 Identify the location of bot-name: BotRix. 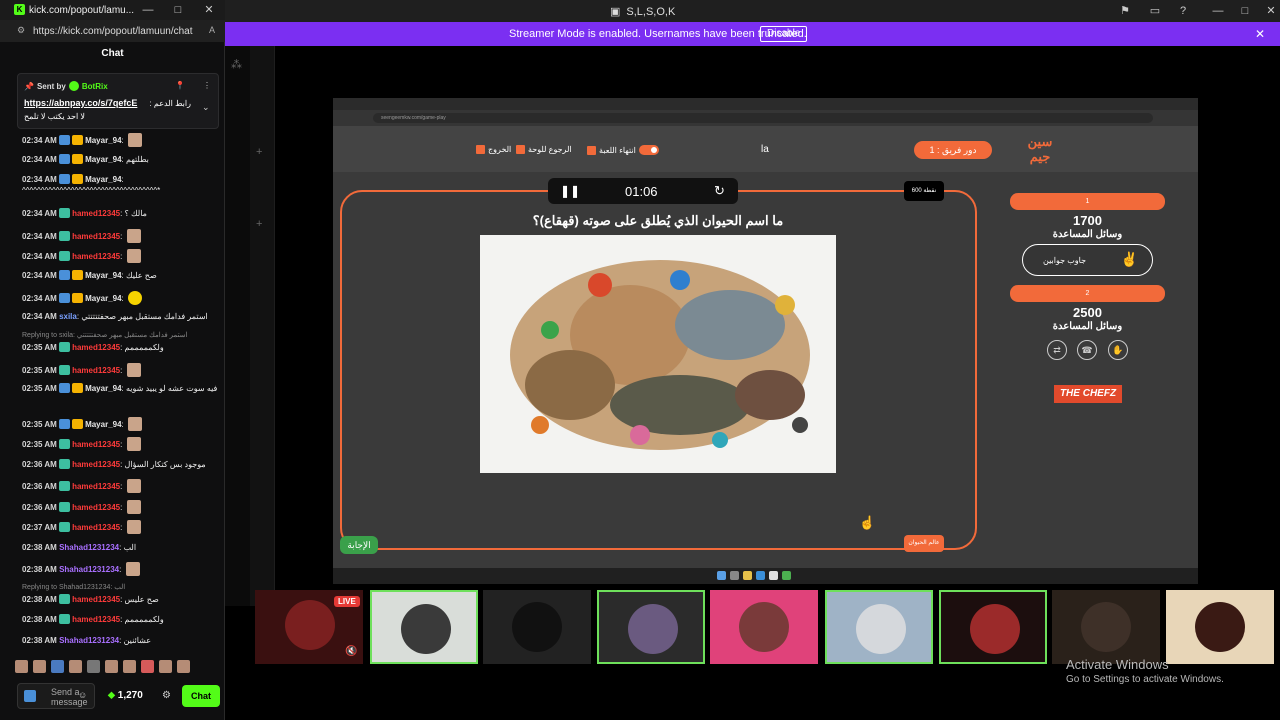
(94, 86).